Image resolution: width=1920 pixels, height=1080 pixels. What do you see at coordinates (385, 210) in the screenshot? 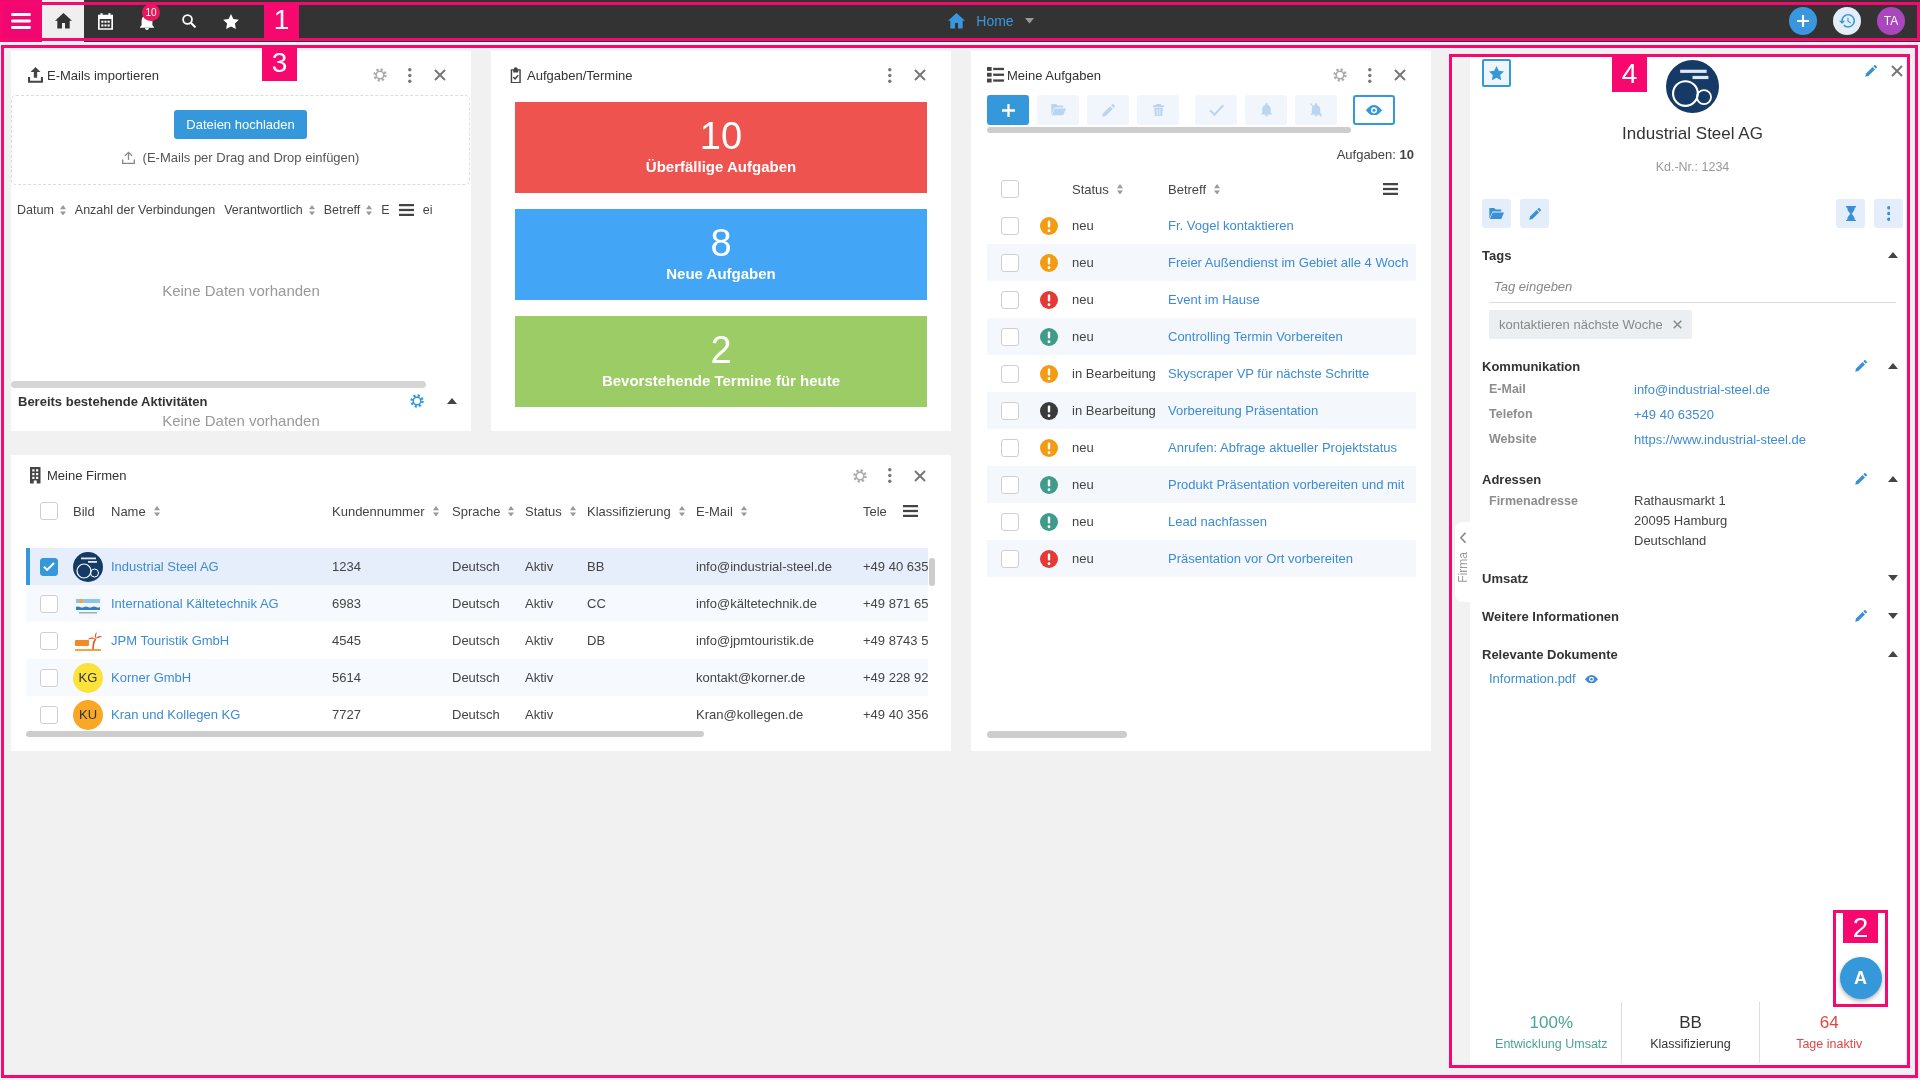
I see `column-header: E` at bounding box center [385, 210].